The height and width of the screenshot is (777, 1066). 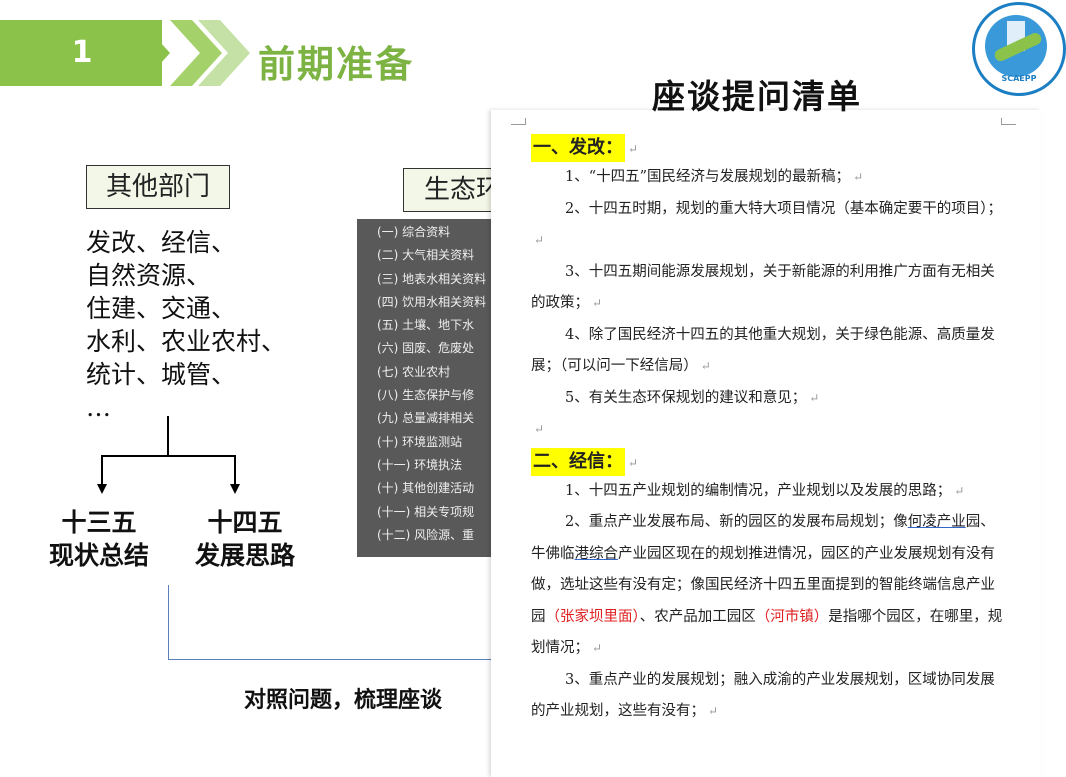 What do you see at coordinates (244, 555) in the screenshot?
I see `branch-label: 发展思路` at bounding box center [244, 555].